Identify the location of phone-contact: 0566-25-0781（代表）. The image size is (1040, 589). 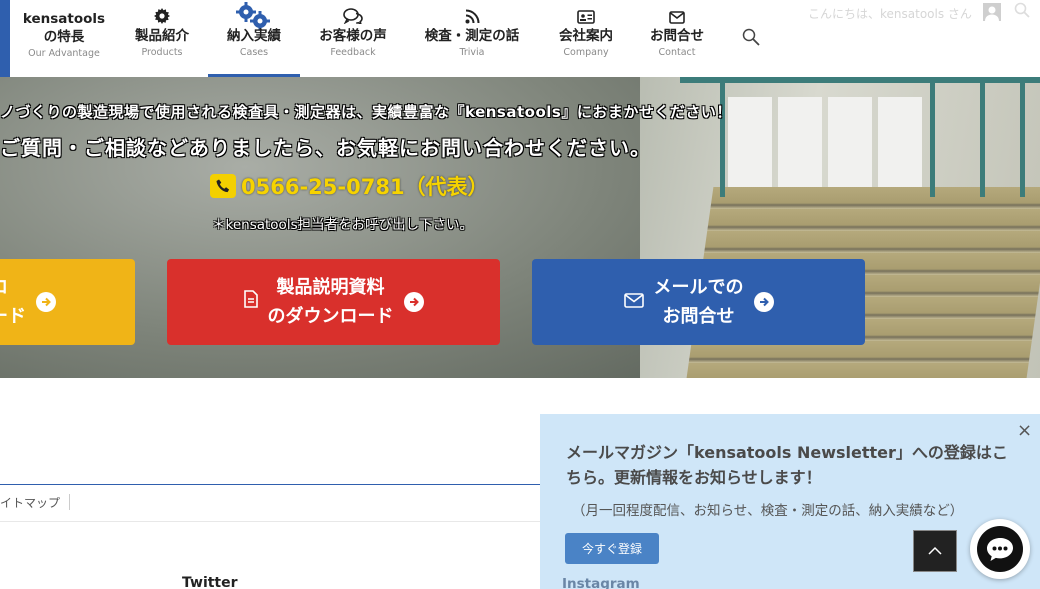
(349, 186).